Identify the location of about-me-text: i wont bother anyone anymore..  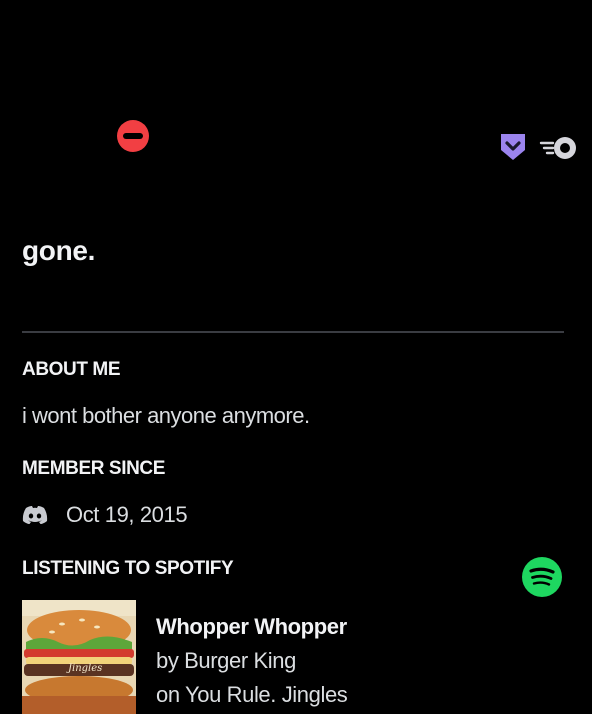
(166, 415).